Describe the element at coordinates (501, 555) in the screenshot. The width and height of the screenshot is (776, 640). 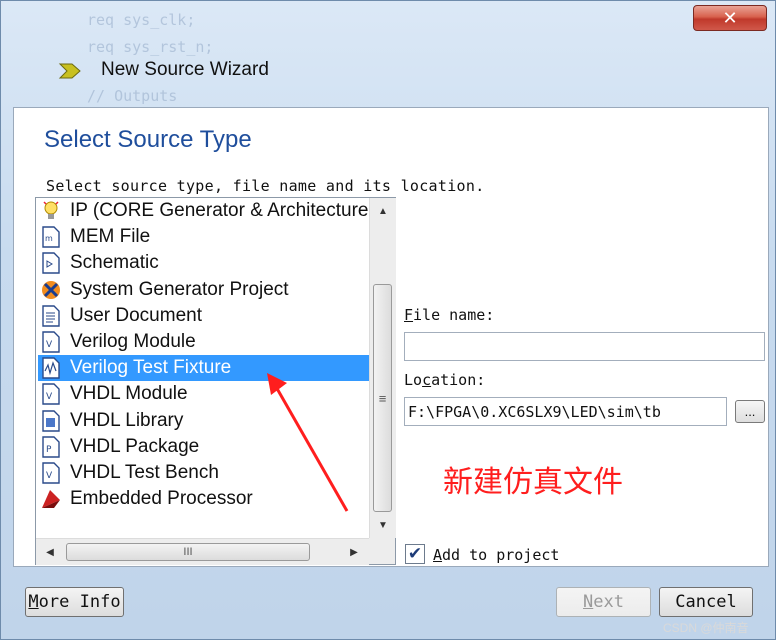
I see `add-to-project-text: dd to project` at that location.